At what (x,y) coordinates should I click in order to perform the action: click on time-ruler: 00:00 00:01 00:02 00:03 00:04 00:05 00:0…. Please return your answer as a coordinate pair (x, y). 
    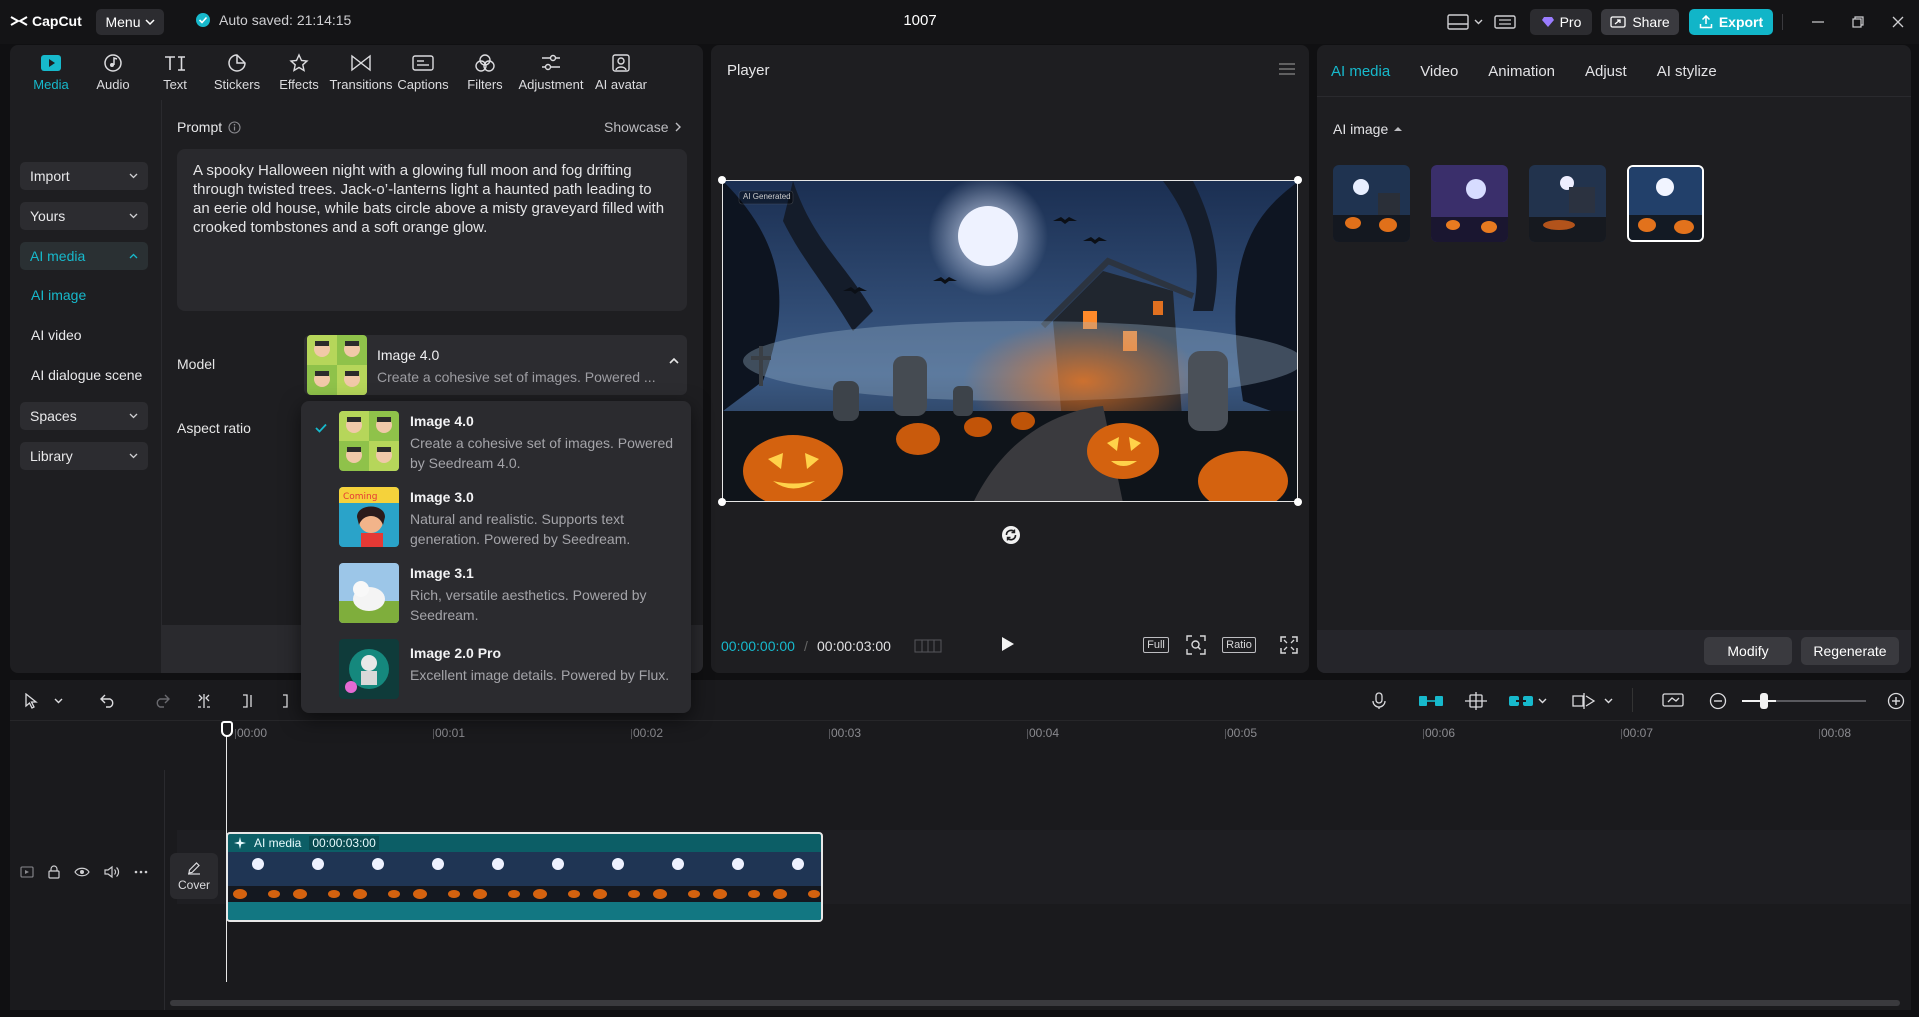
    Looking at the image, I should click on (1068, 731).